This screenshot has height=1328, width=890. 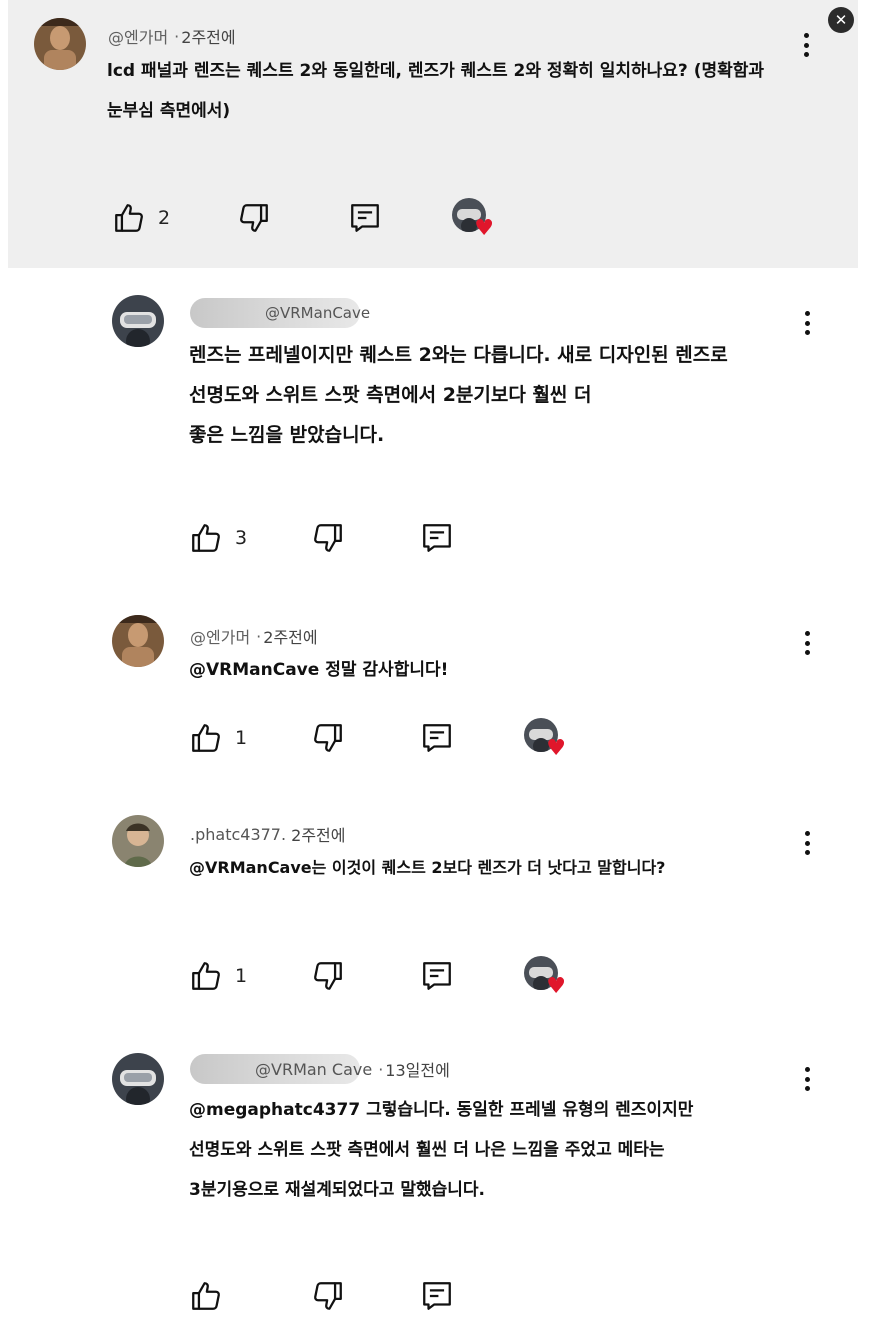 I want to click on comment-line: 눈부심 측면에서), so click(x=169, y=111).